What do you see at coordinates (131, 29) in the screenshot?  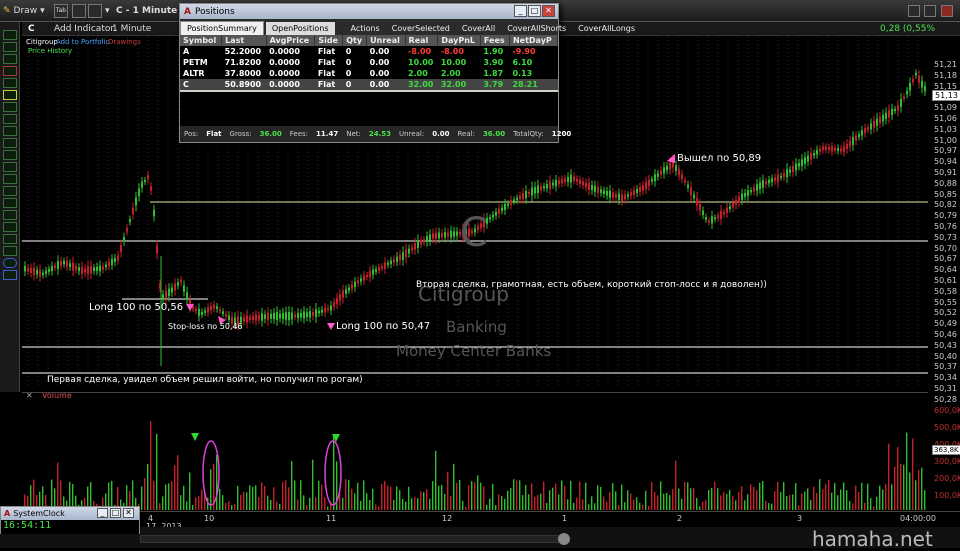 I see `interval-select: 1 Minute` at bounding box center [131, 29].